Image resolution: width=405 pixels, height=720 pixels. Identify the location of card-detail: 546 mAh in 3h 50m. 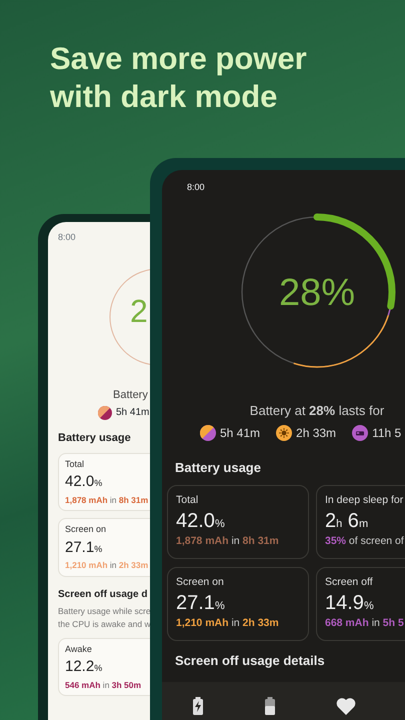
(103, 685).